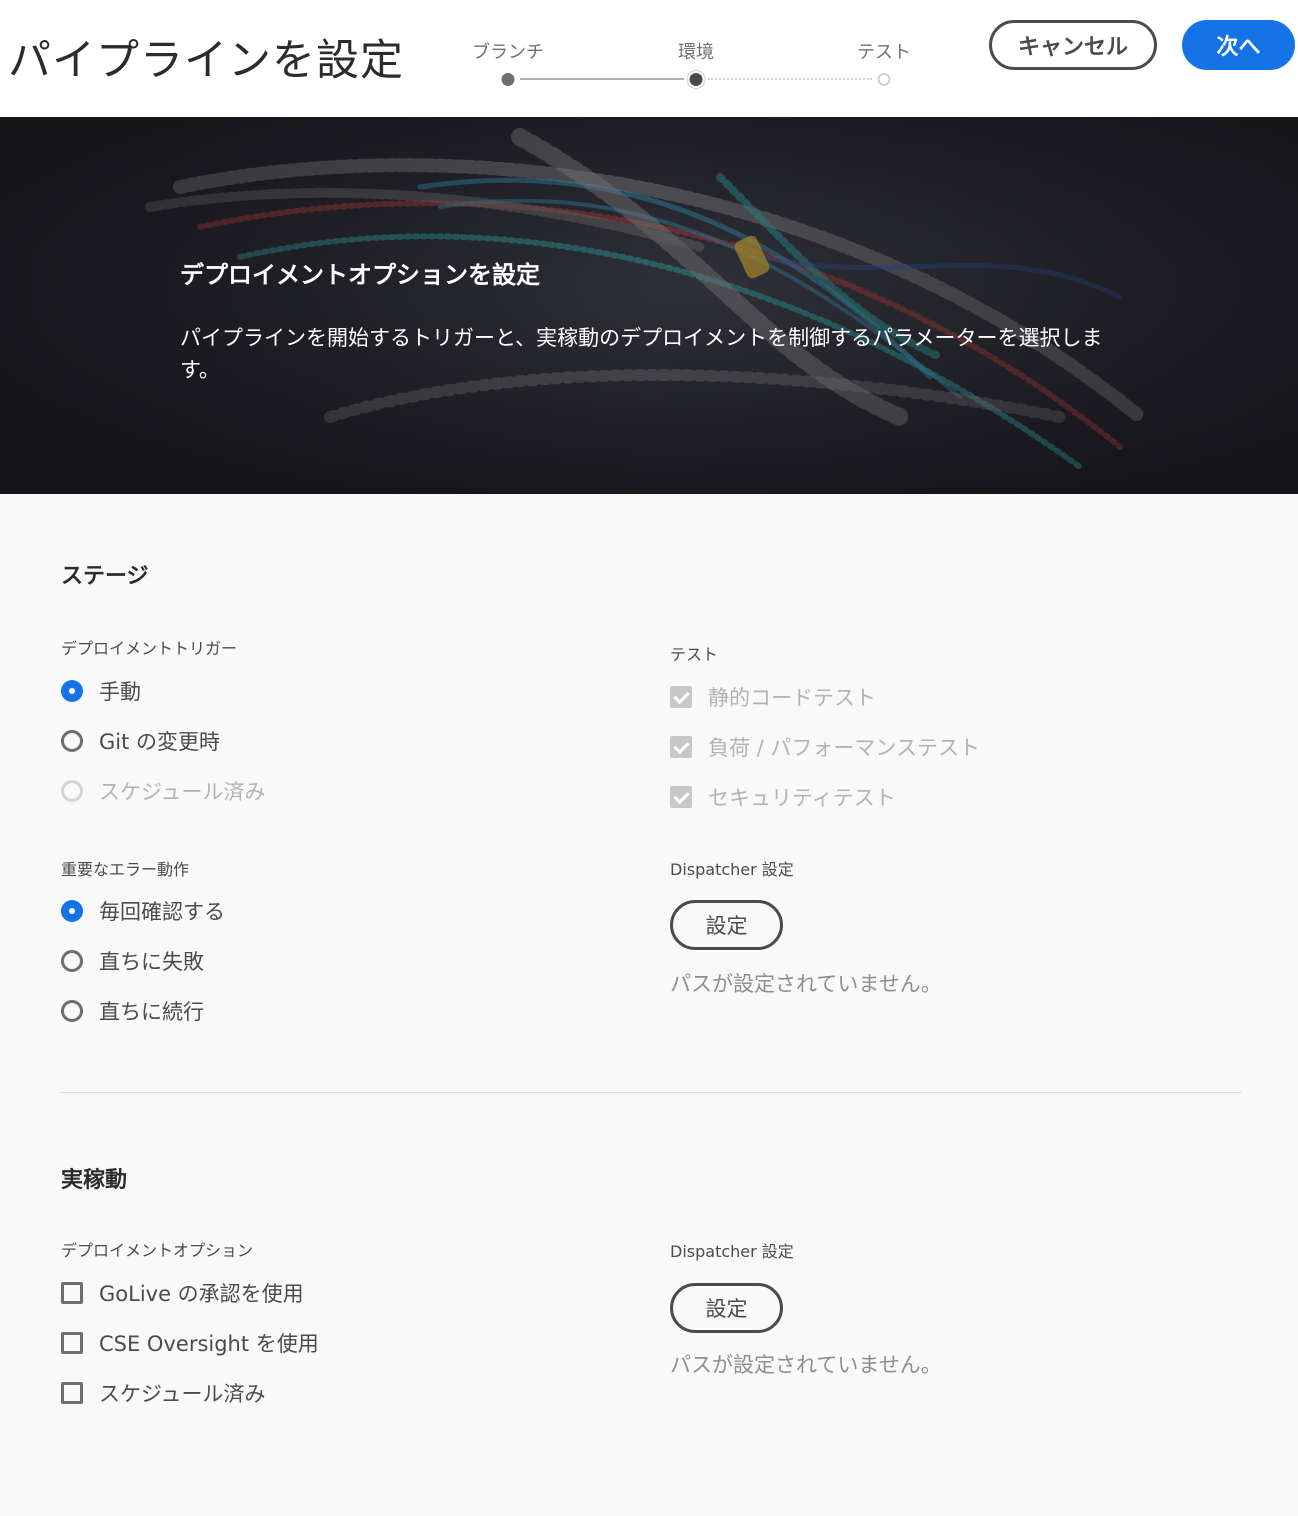 The image size is (1298, 1516). What do you see at coordinates (149, 648) in the screenshot?
I see `deploy-trigger-label: デプロイメントトリガー` at bounding box center [149, 648].